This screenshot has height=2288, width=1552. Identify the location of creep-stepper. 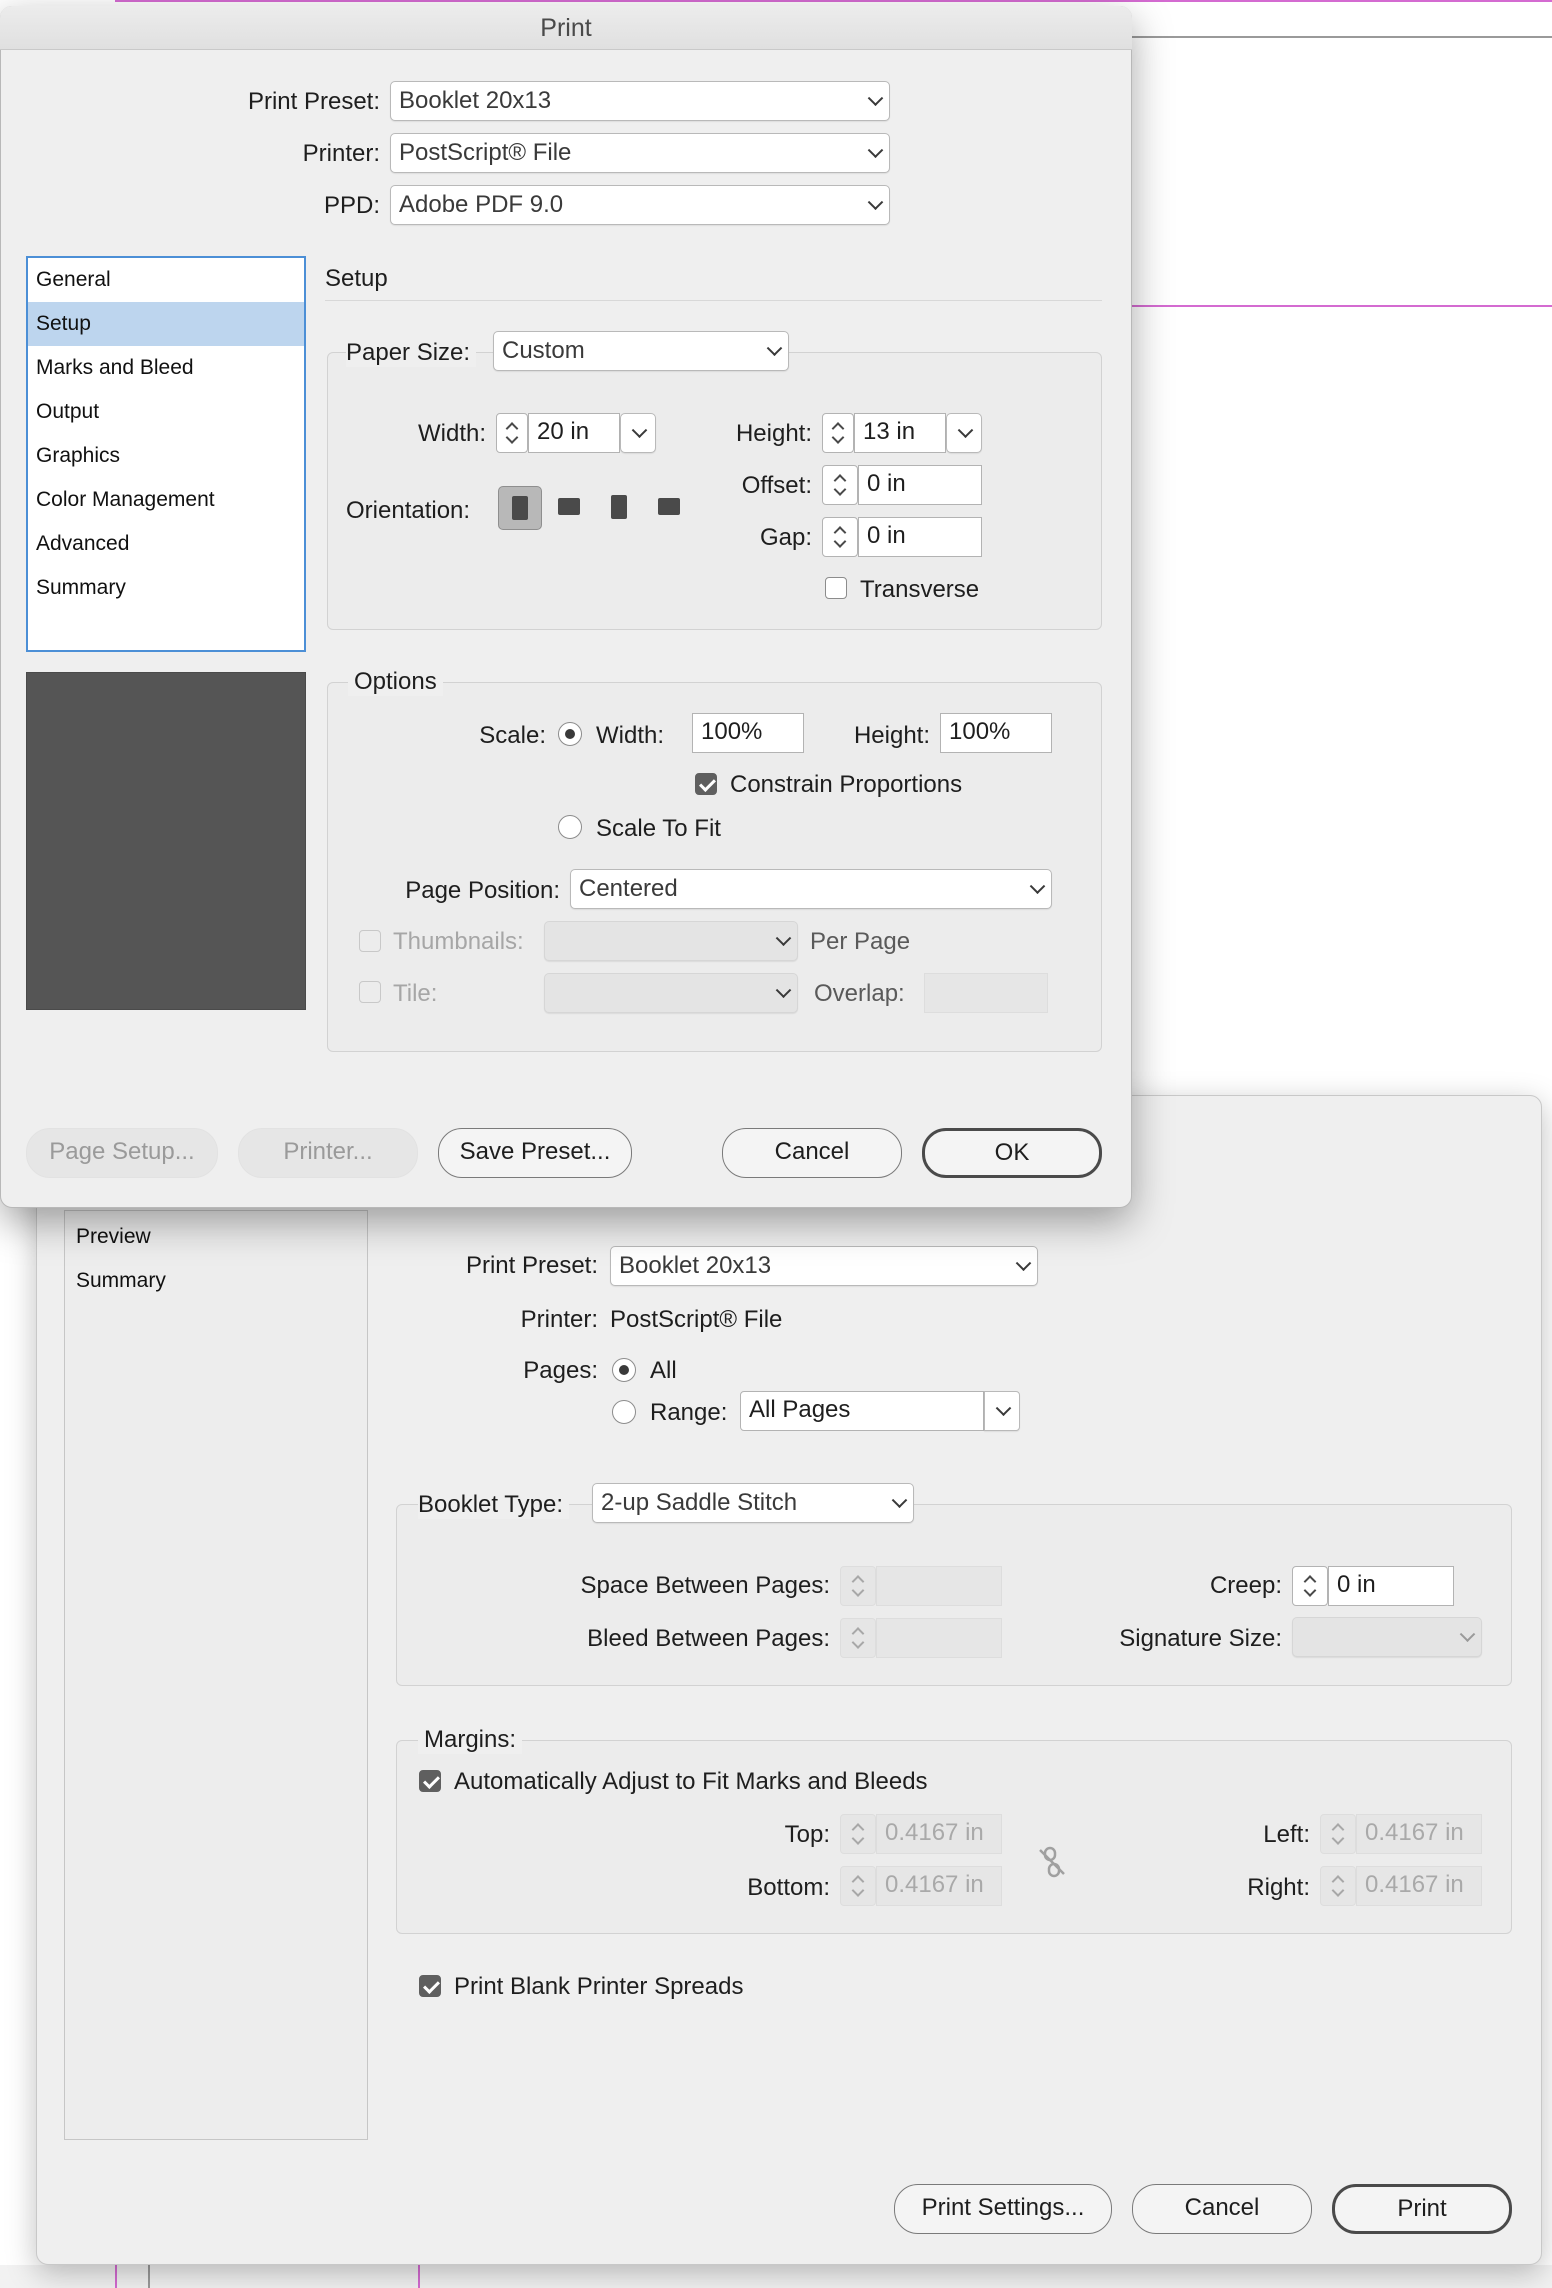
(1310, 1586).